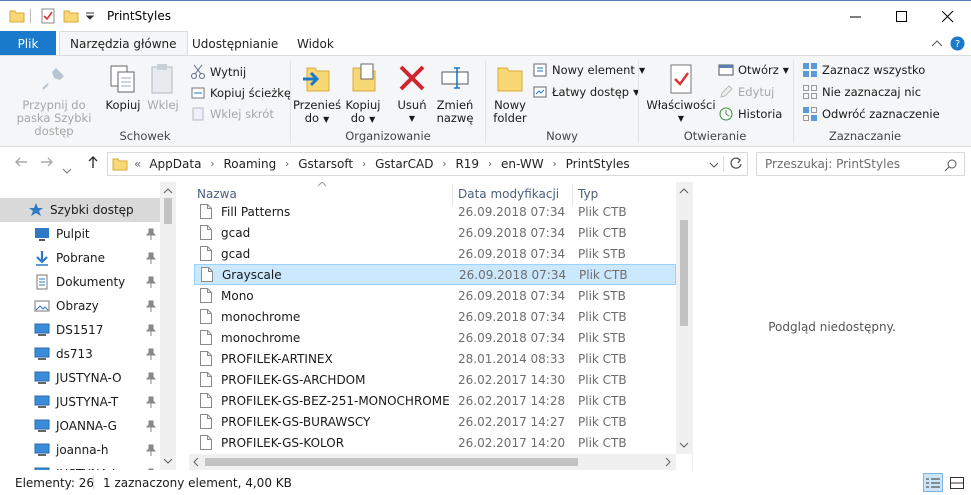 This screenshot has width=971, height=495. What do you see at coordinates (522, 164) in the screenshot?
I see `breadcrumb-item: en-WW` at bounding box center [522, 164].